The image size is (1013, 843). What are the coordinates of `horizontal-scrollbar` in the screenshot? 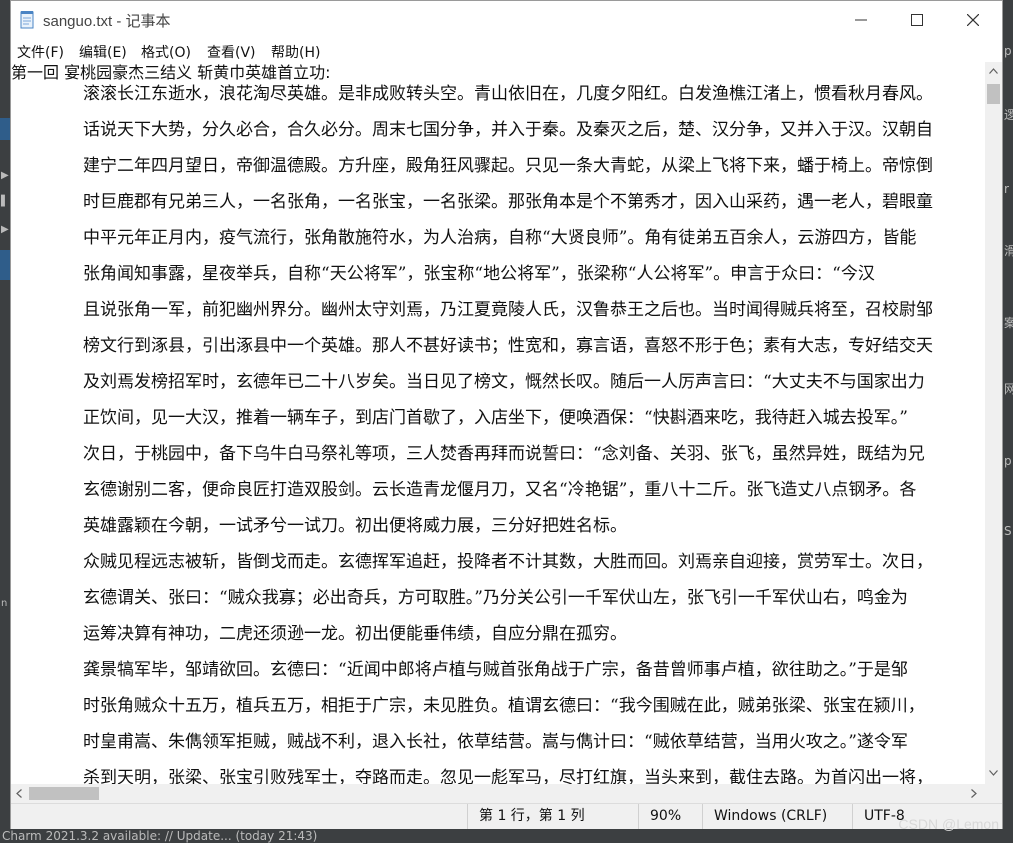 It's located at (498, 793).